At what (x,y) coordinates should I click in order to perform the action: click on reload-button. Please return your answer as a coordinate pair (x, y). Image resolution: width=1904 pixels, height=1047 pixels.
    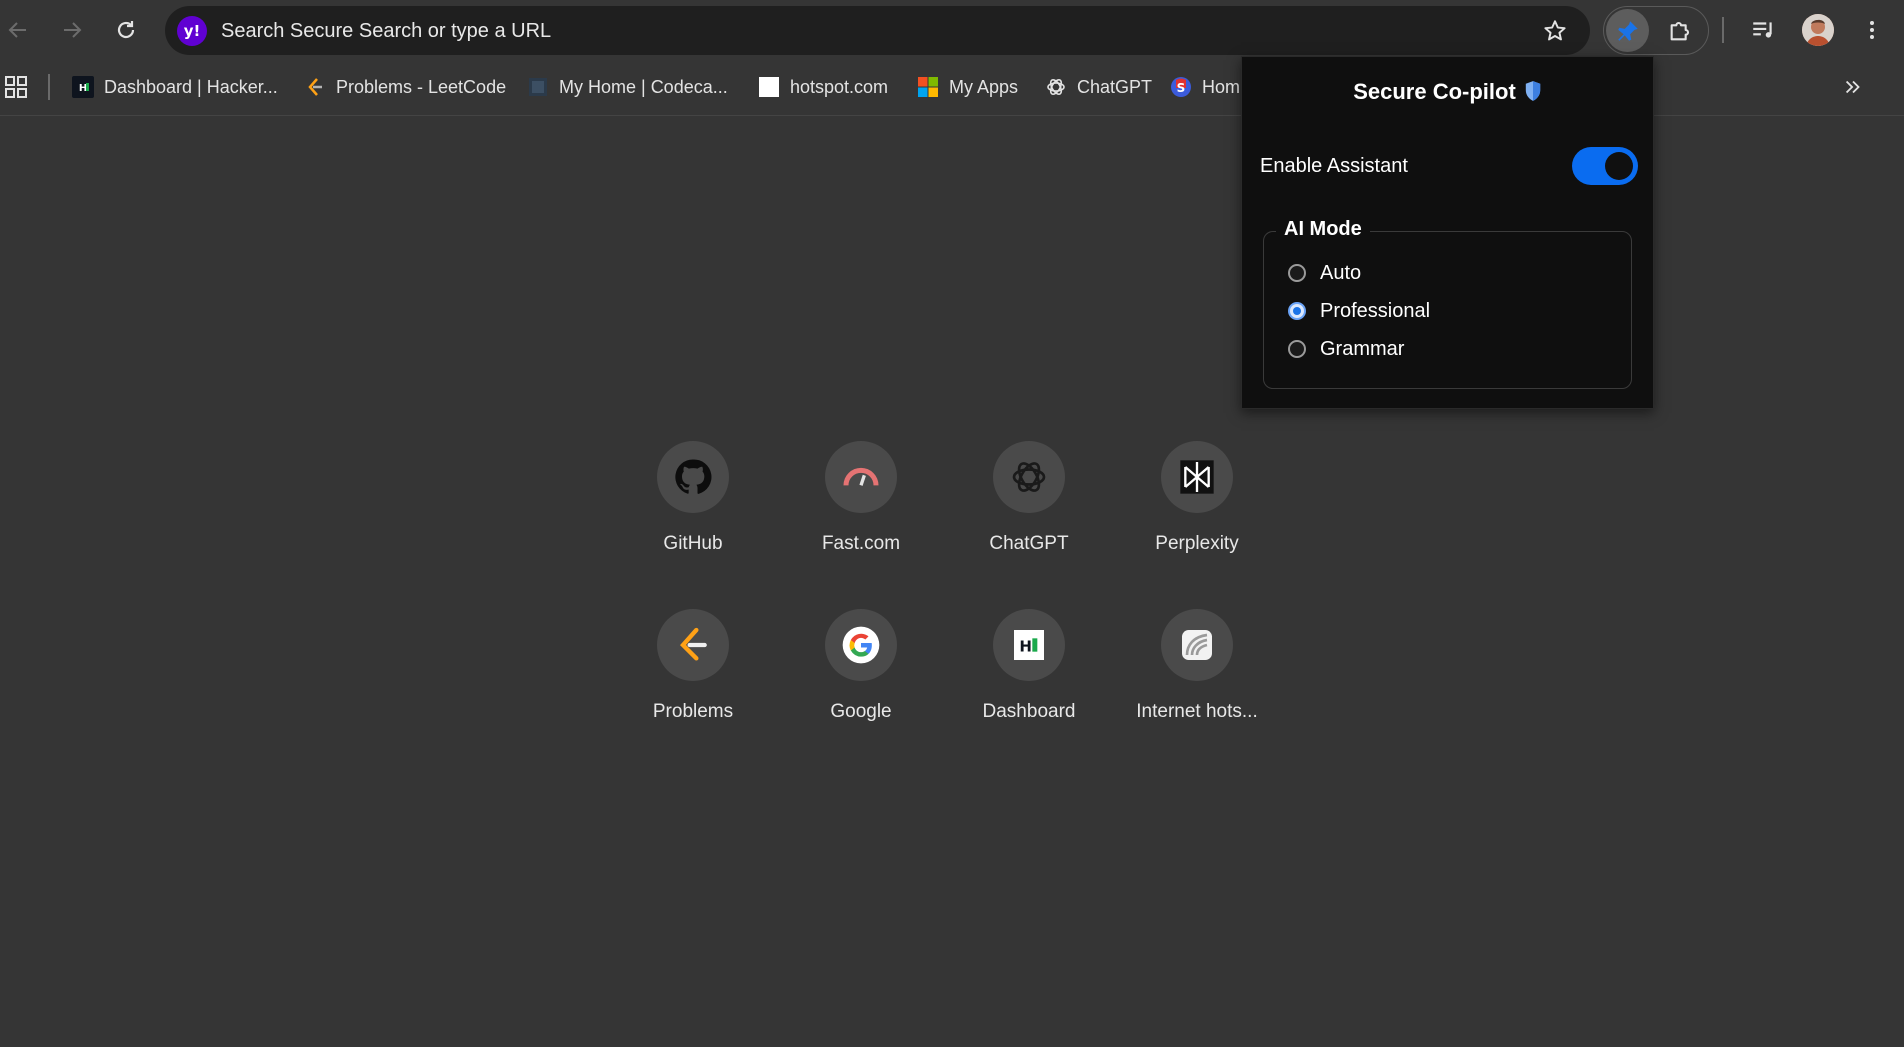
    Looking at the image, I should click on (126, 30).